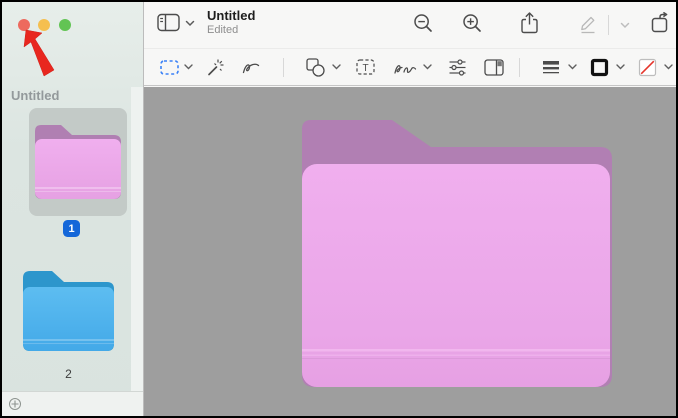 The width and height of the screenshot is (678, 418). I want to click on border-color-button, so click(599, 67).